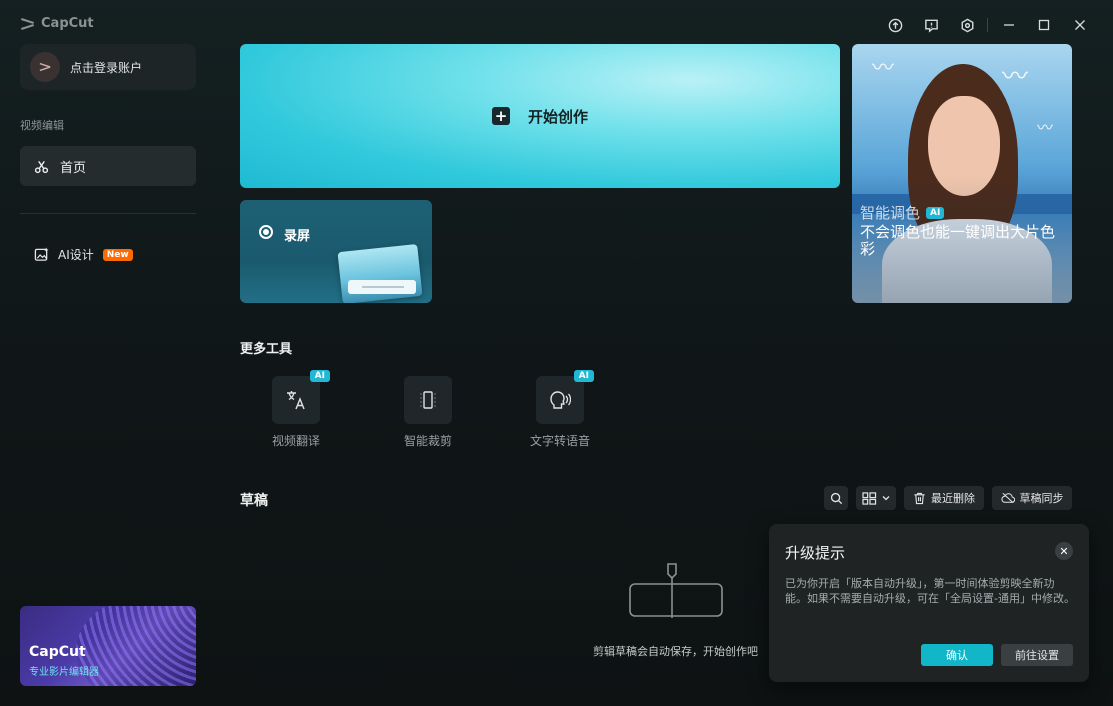  What do you see at coordinates (675, 651) in the screenshot?
I see `empty-drafts-text: 剪辑草稿会自动保存，开始创作吧` at bounding box center [675, 651].